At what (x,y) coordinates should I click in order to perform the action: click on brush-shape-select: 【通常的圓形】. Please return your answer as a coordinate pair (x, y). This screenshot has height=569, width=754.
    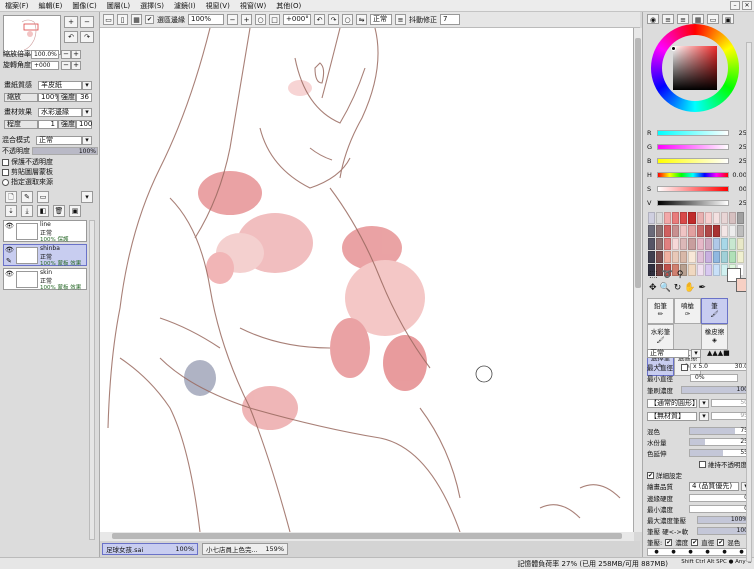
    Looking at the image, I should click on (673, 403).